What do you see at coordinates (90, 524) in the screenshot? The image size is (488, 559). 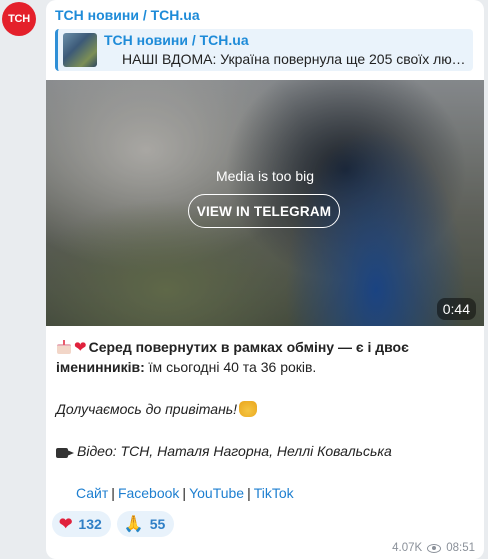 I see `reaction-count: 132` at bounding box center [90, 524].